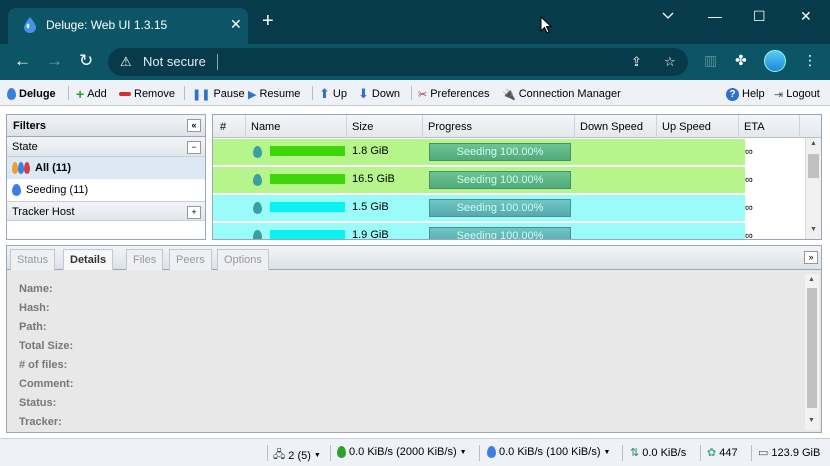 This screenshot has width=830, height=466. I want to click on state-collapse-button: −, so click(194, 147).